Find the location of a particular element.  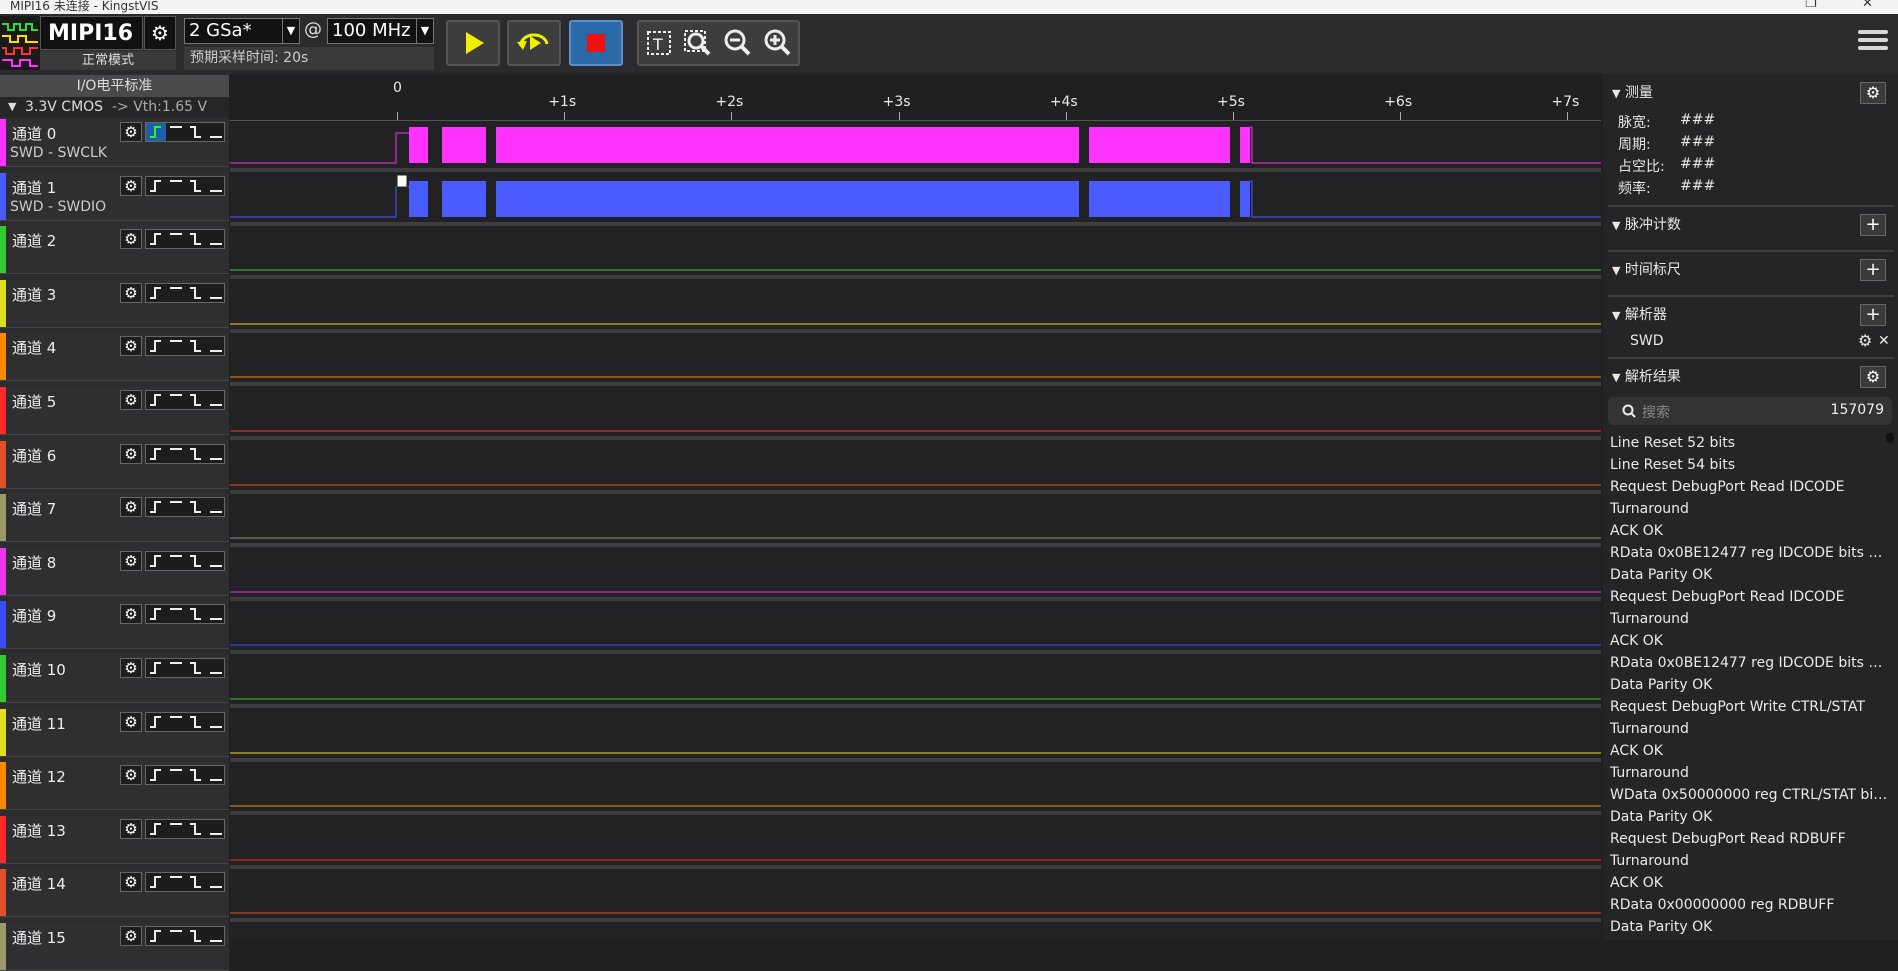

io-standard-select: ▼ 3.3V CMOS -> Vth:1.65 V is located at coordinates (114, 107).